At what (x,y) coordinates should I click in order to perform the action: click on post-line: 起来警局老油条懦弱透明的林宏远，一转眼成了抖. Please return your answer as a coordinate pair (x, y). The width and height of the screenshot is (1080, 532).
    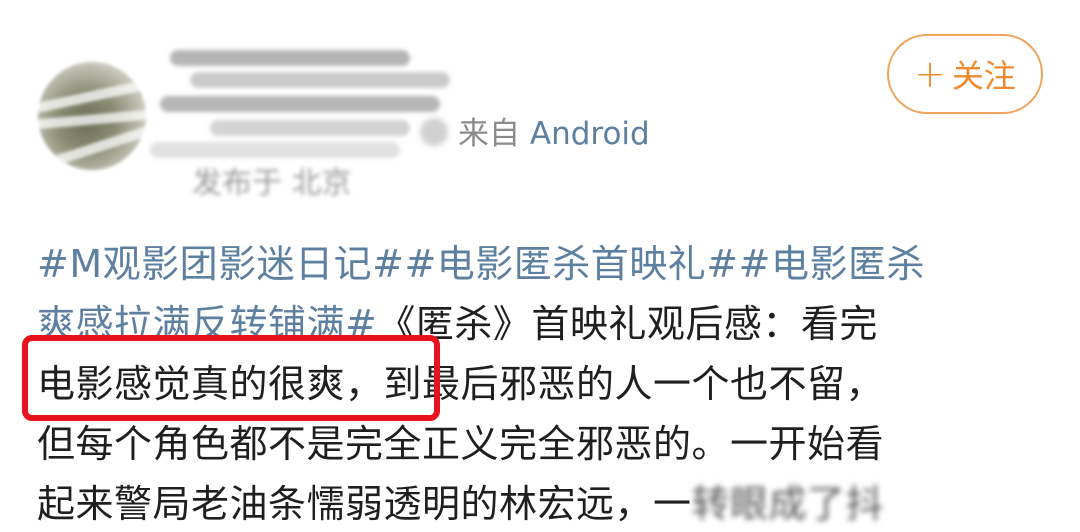
    Looking at the image, I should click on (537, 503).